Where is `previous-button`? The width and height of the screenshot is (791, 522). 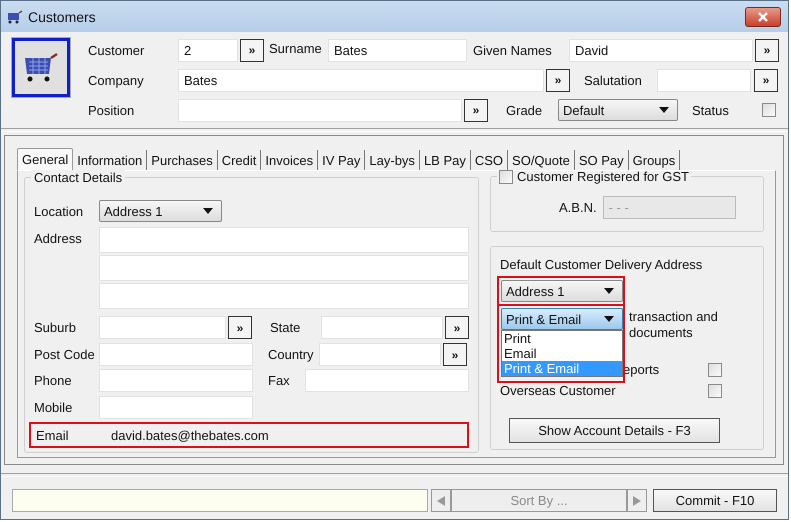 previous-button is located at coordinates (441, 500).